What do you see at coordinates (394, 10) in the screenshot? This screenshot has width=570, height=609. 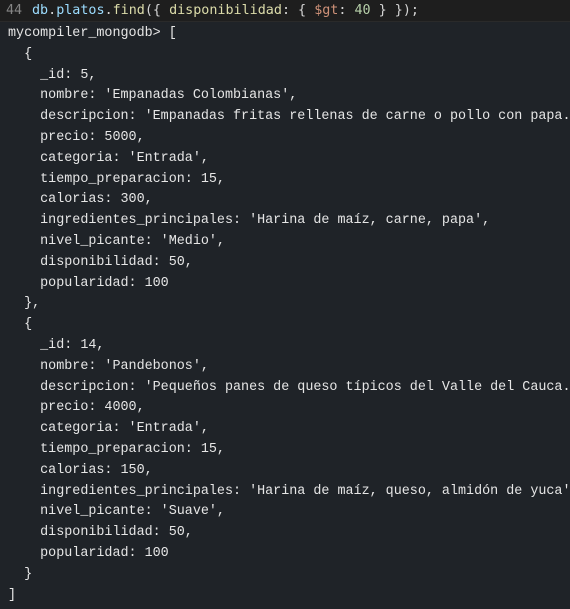 I see `code-close-token: } });` at bounding box center [394, 10].